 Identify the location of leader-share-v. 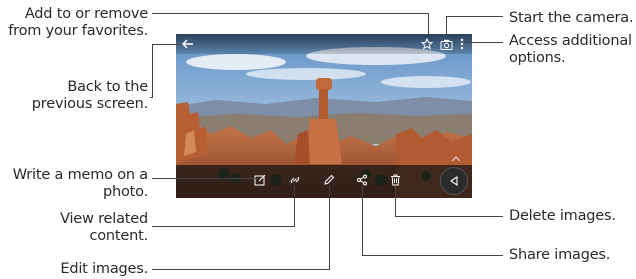
(362, 221).